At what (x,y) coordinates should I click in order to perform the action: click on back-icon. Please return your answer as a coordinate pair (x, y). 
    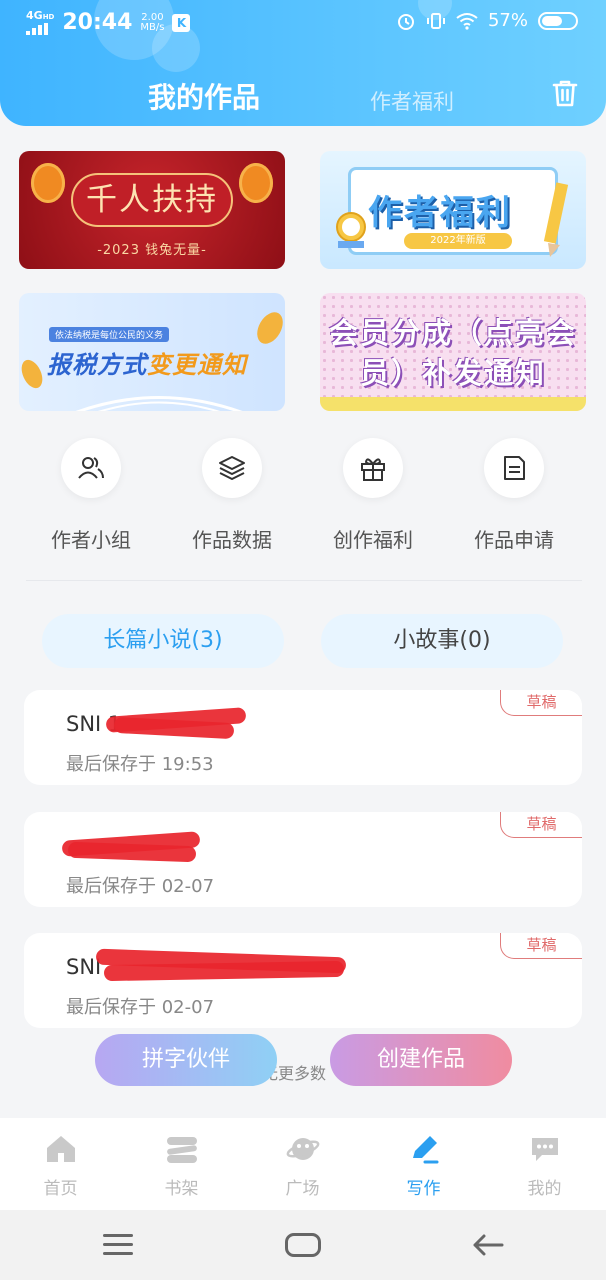
    Looking at the image, I should click on (488, 1245).